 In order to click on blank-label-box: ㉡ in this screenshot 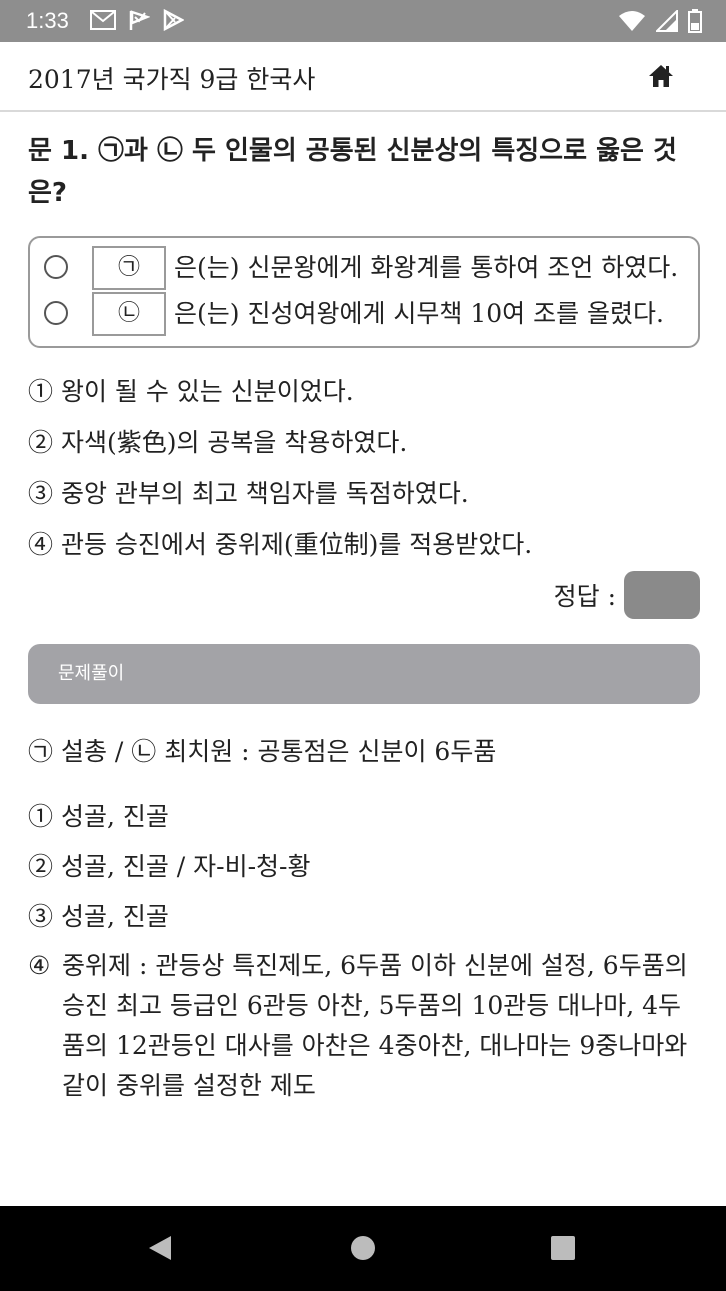, I will do `click(129, 313)`.